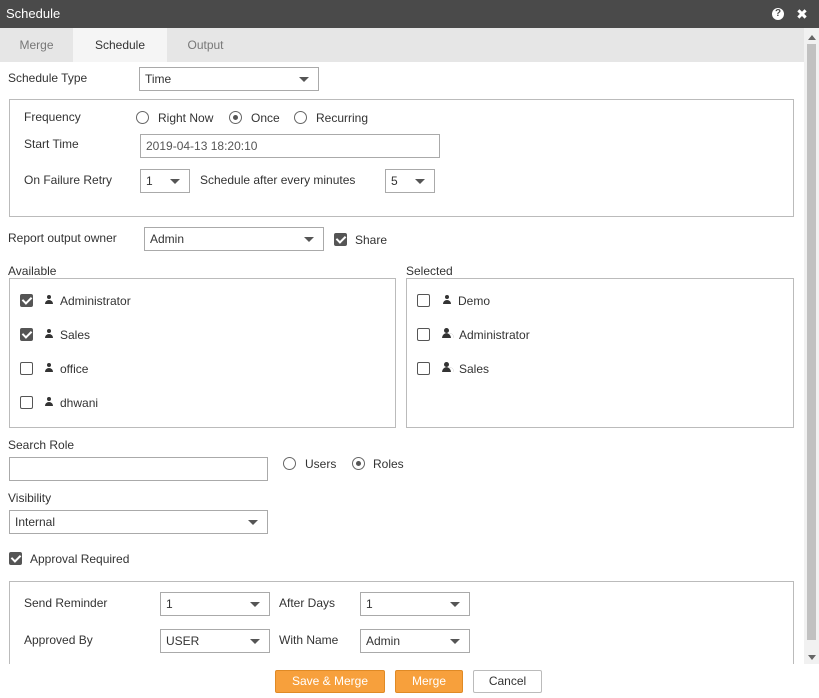 The image size is (819, 698). What do you see at coordinates (205, 45) in the screenshot?
I see `tab-output: Output` at bounding box center [205, 45].